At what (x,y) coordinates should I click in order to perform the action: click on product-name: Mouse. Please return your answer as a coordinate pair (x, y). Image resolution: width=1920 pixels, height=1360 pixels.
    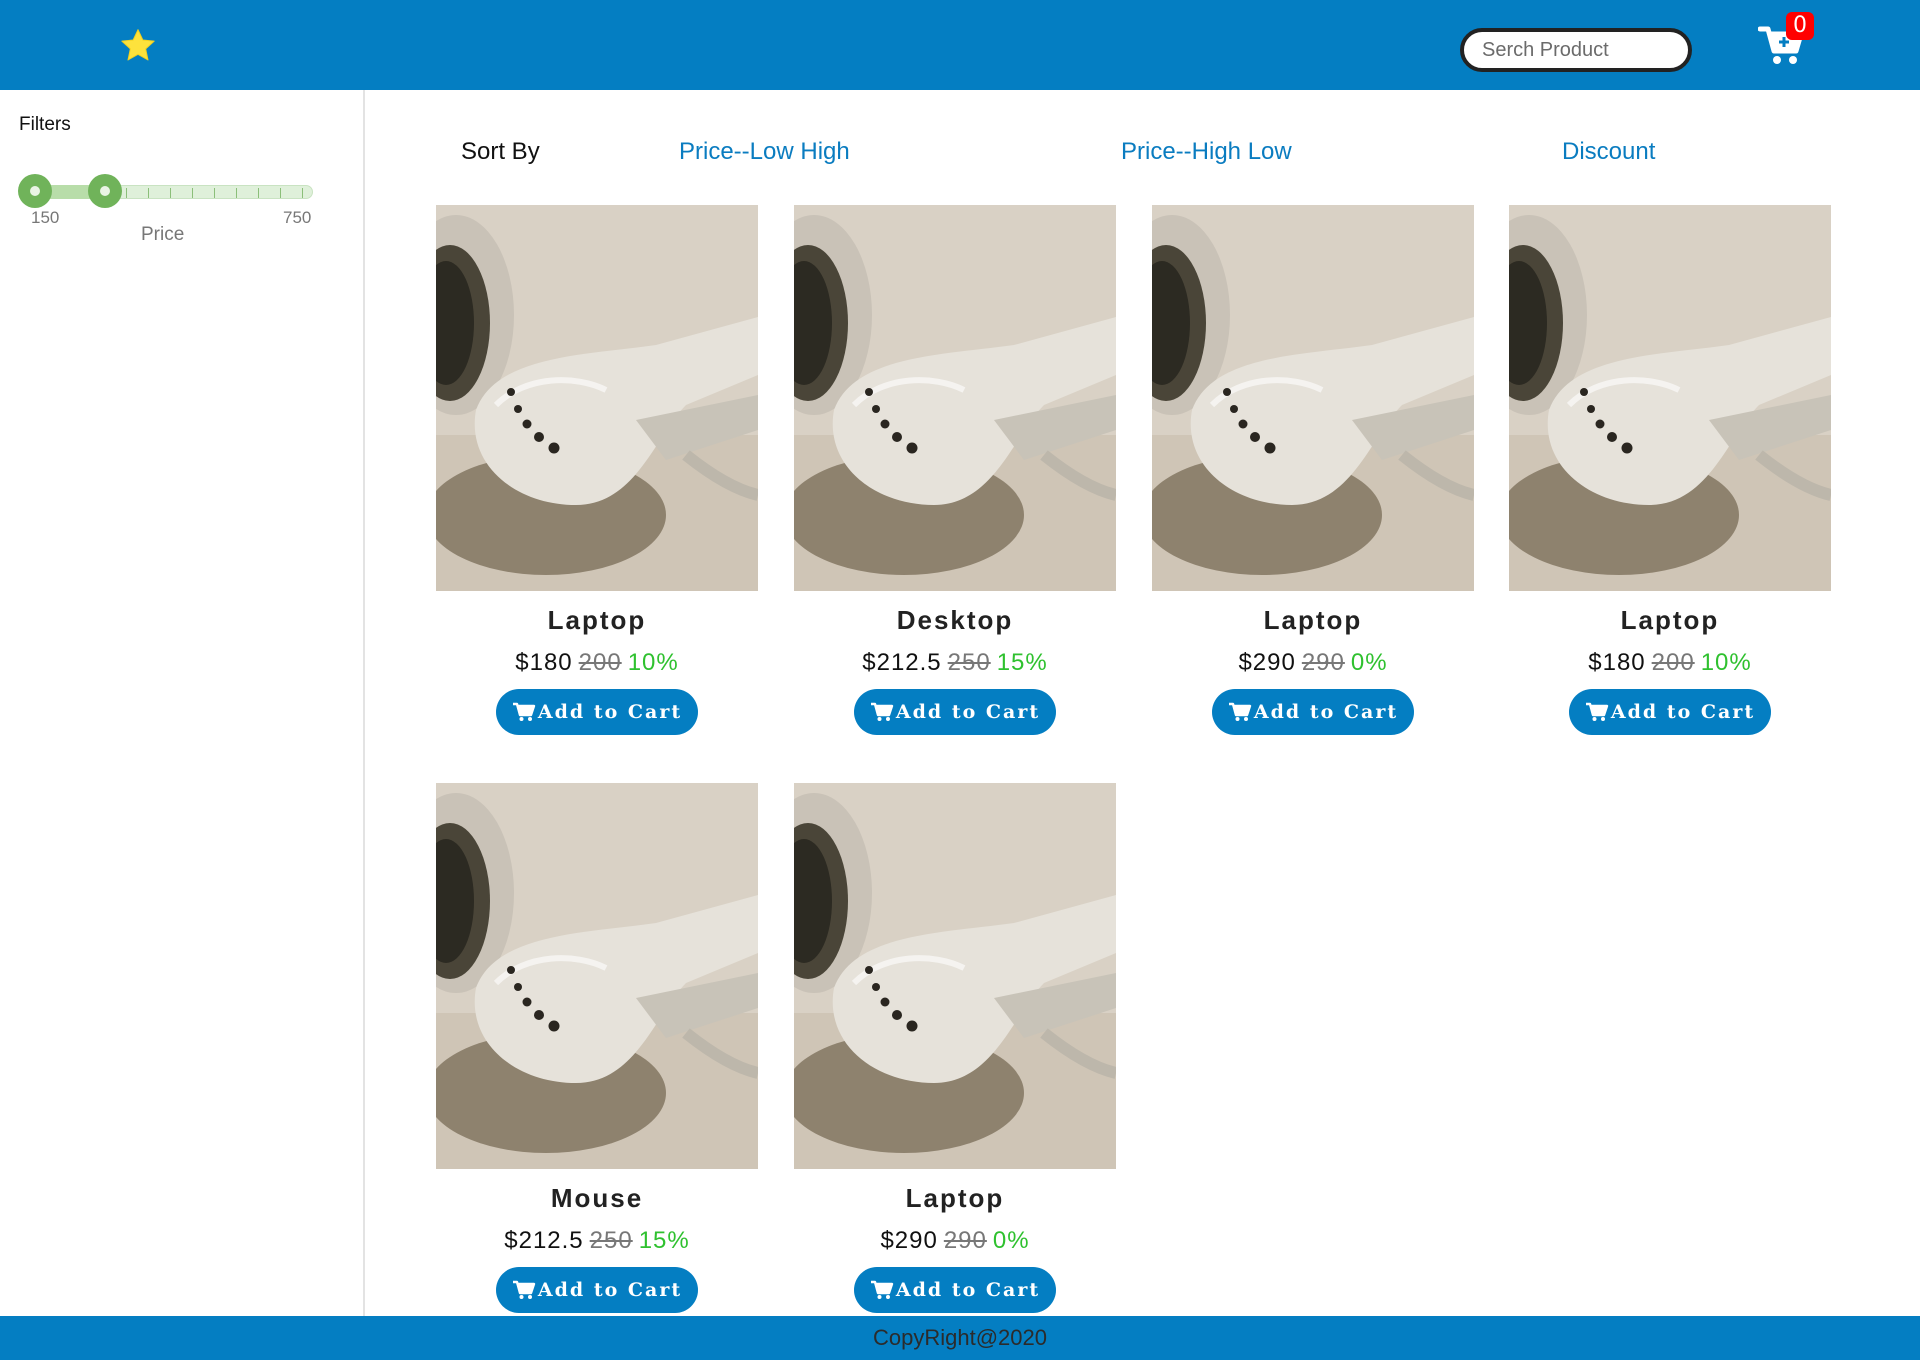
    Looking at the image, I should click on (597, 1198).